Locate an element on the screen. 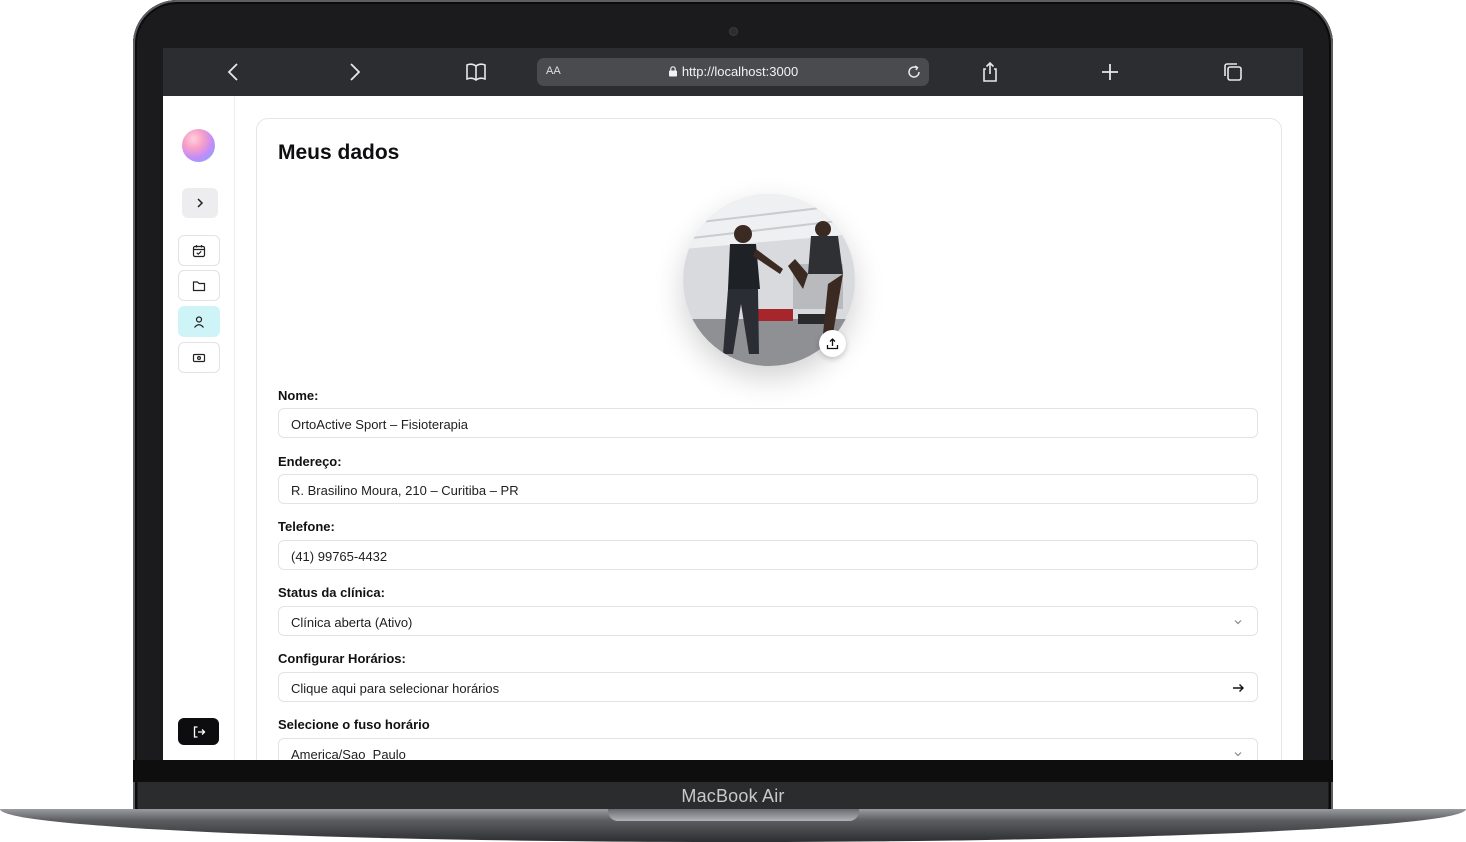  telefone-label: Telefone: is located at coordinates (306, 526).